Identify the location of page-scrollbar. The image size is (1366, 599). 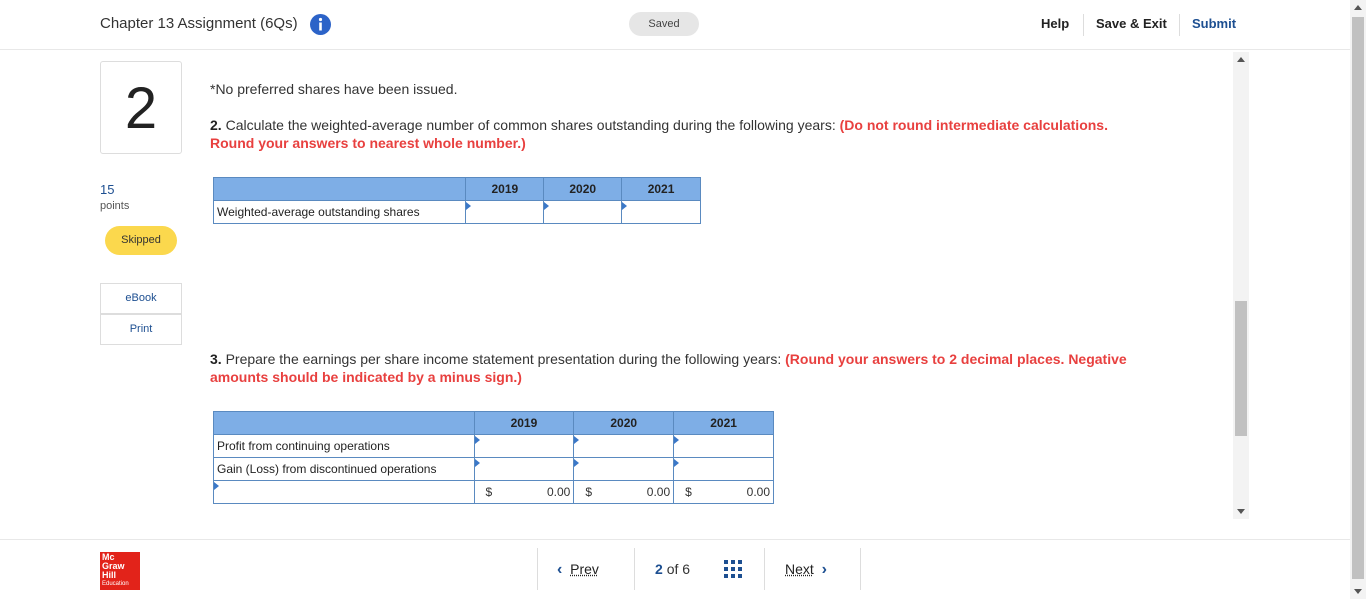
(1358, 299).